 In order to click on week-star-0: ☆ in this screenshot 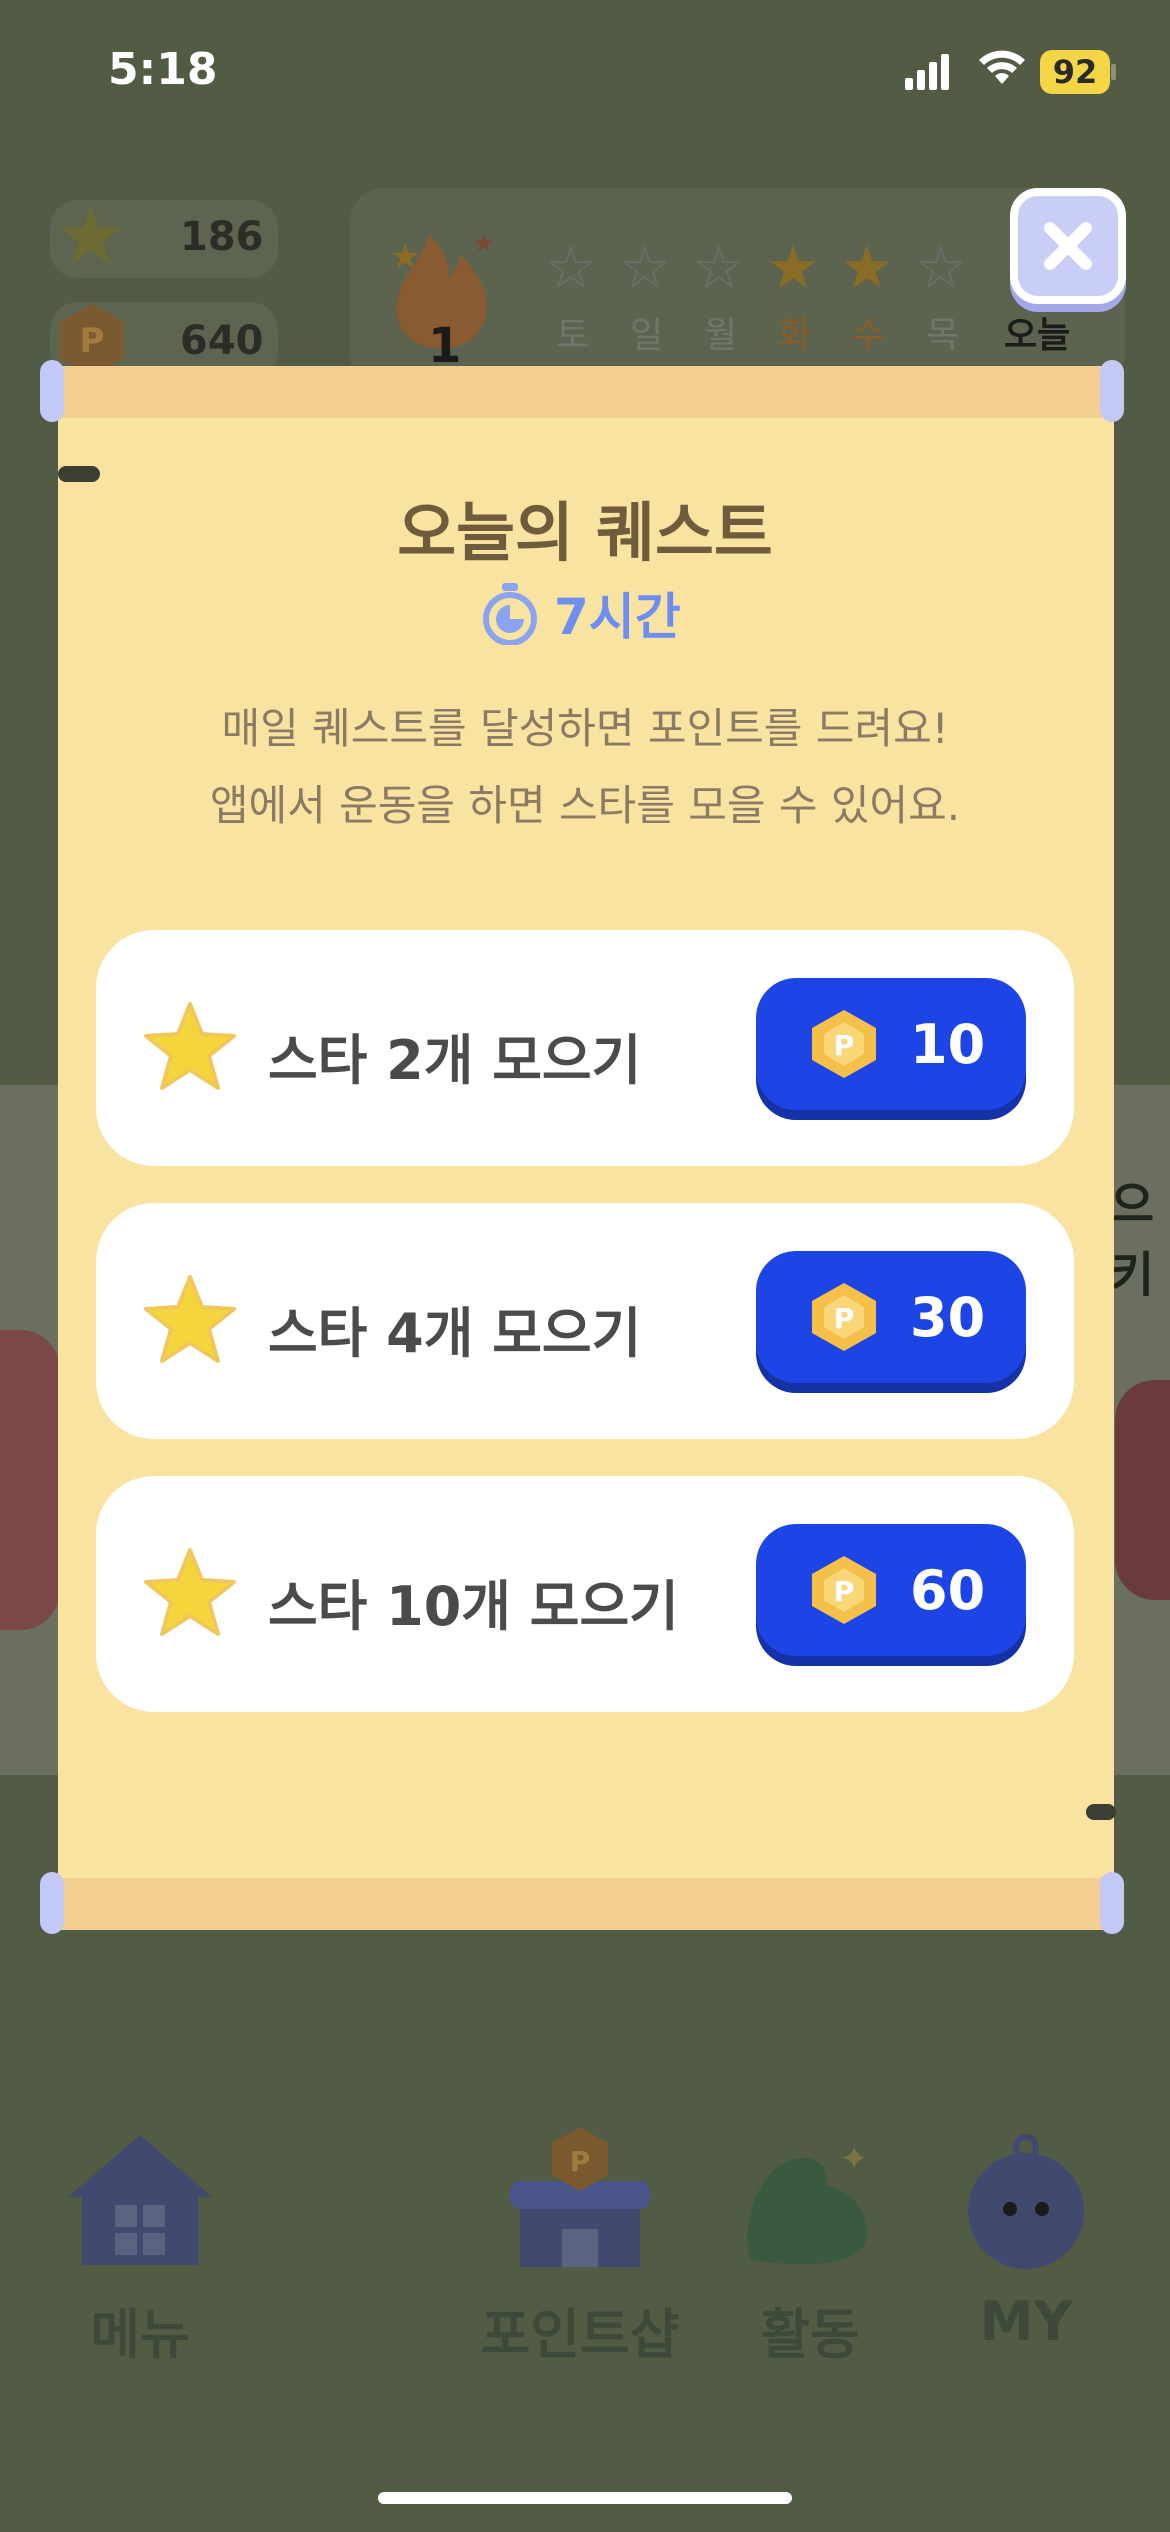, I will do `click(571, 268)`.